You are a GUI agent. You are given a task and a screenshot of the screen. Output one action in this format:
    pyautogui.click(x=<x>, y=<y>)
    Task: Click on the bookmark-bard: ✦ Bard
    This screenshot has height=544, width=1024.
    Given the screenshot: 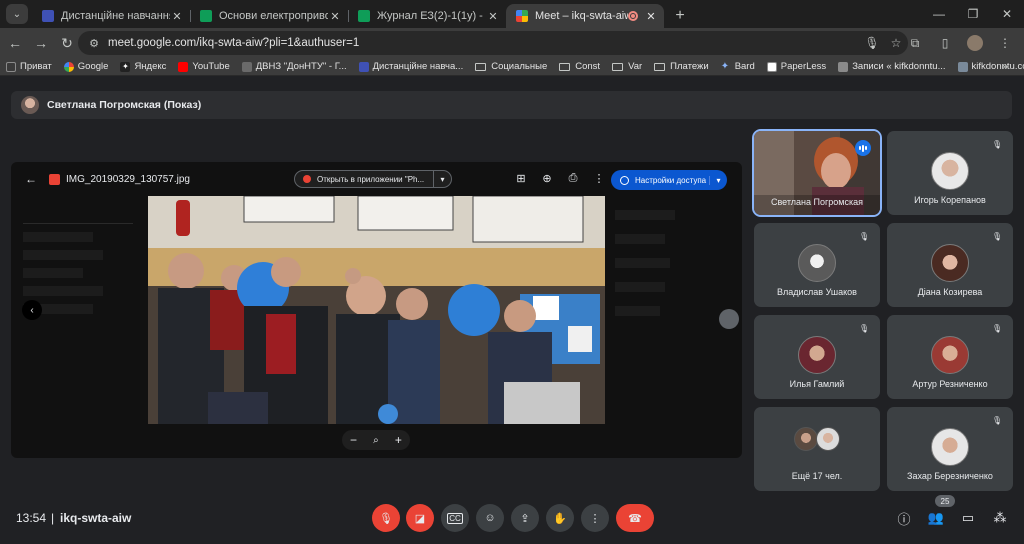 What is the action you would take?
    pyautogui.click(x=738, y=66)
    